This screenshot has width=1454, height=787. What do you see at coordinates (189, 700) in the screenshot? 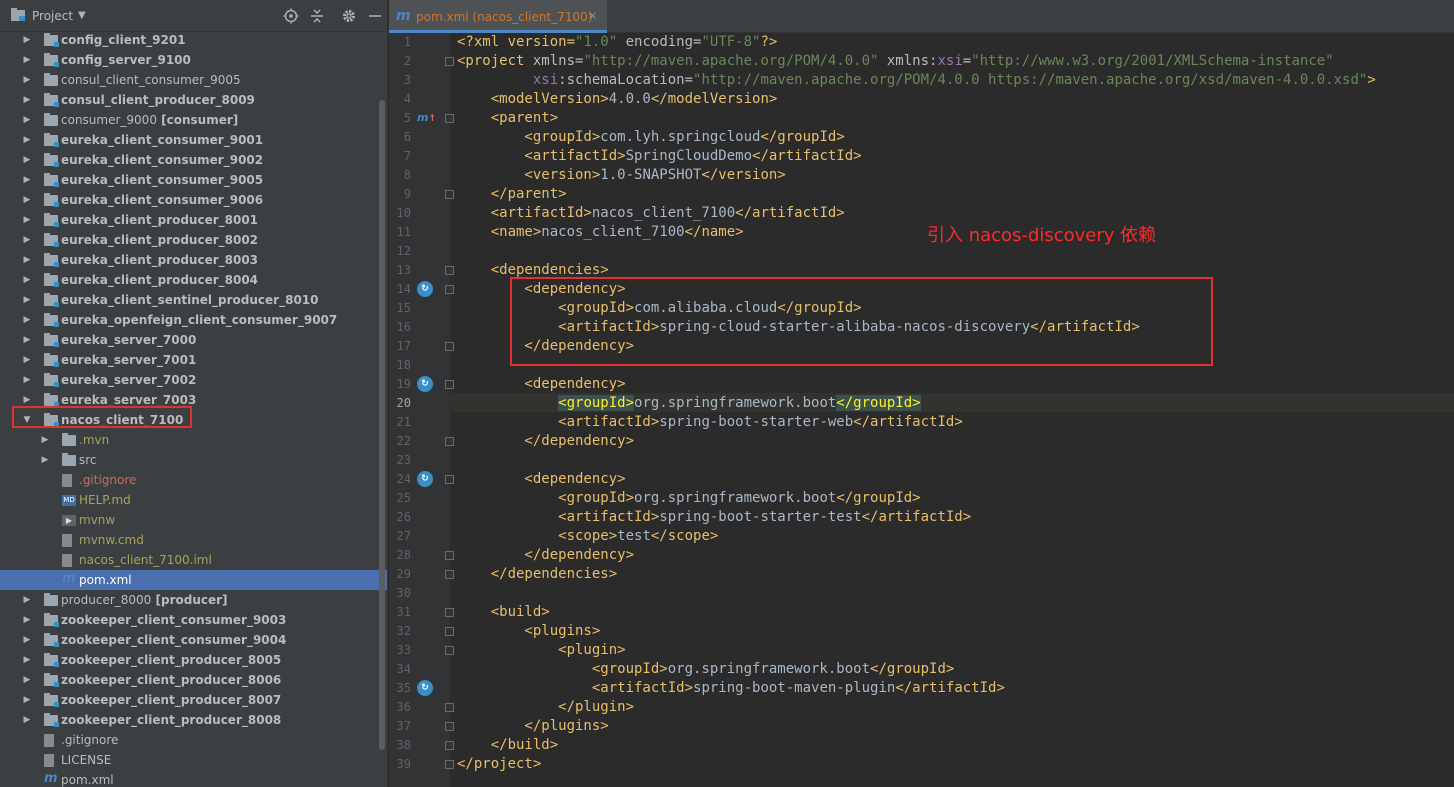
I see `tree-item: ▶ zookeeper_client_producer_8007` at bounding box center [189, 700].